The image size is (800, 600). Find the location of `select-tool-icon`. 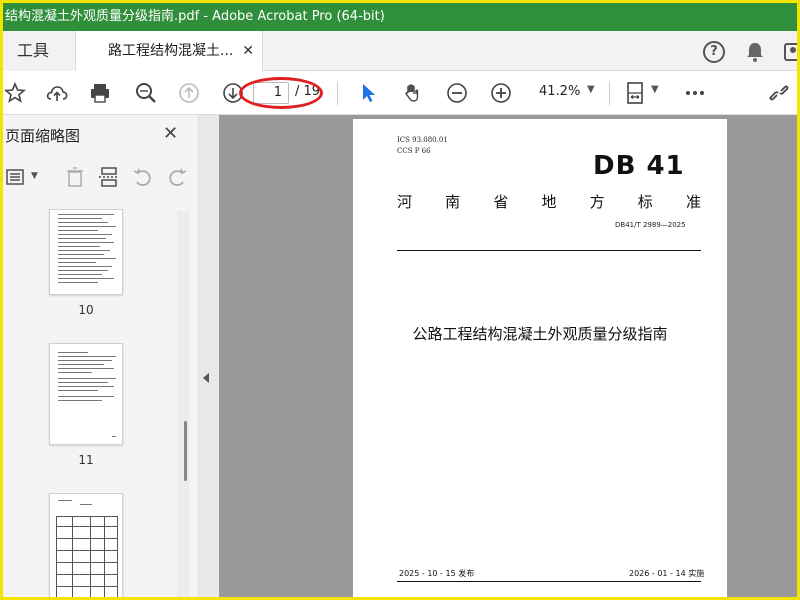

select-tool-icon is located at coordinates (369, 93).